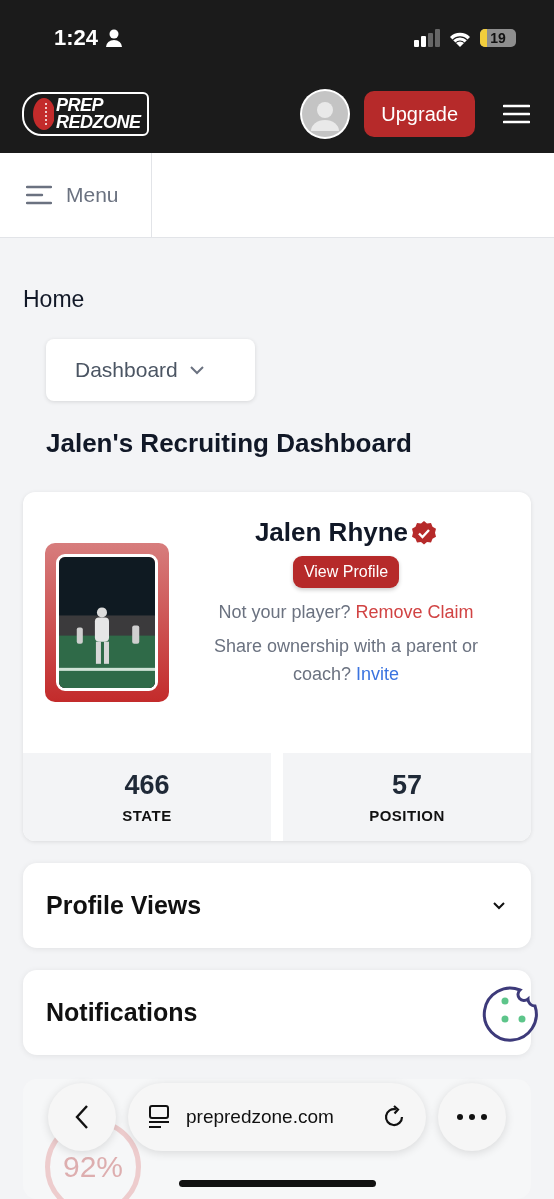  Describe the element at coordinates (407, 815) in the screenshot. I see `rank-label: POSITION` at that location.